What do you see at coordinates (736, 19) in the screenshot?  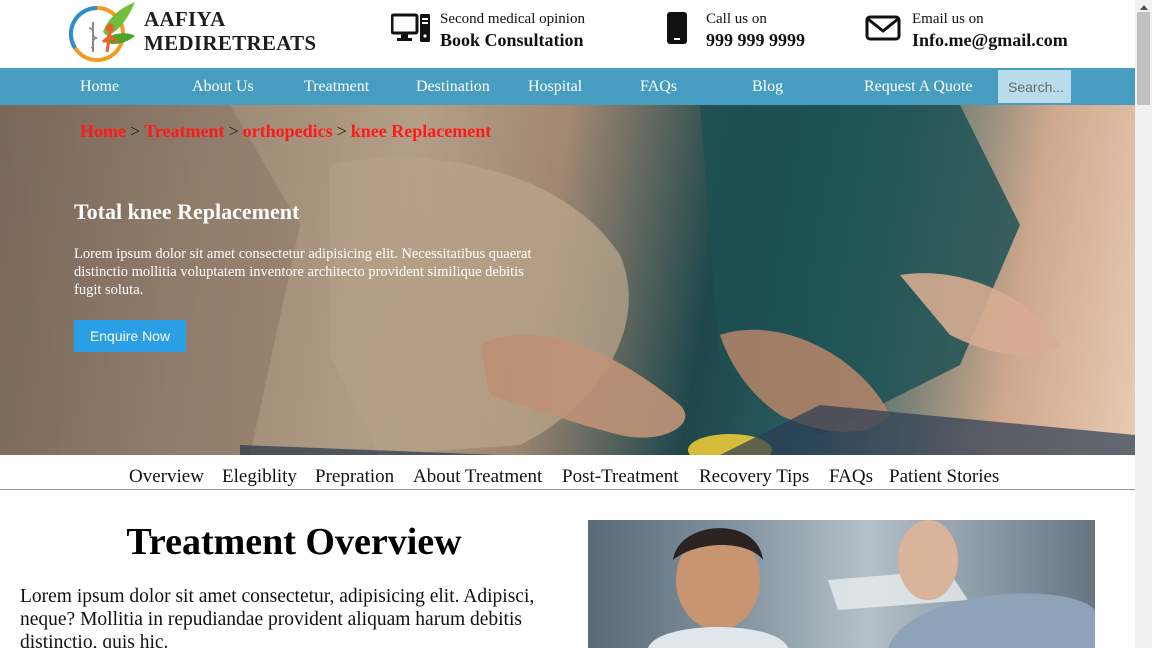 I see `phone-caption: Call us on` at bounding box center [736, 19].